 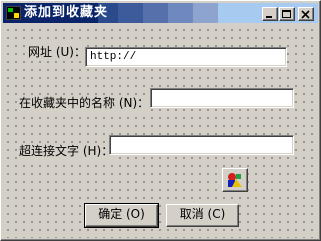 What do you see at coordinates (270, 14) in the screenshot?
I see `minimize-button` at bounding box center [270, 14].